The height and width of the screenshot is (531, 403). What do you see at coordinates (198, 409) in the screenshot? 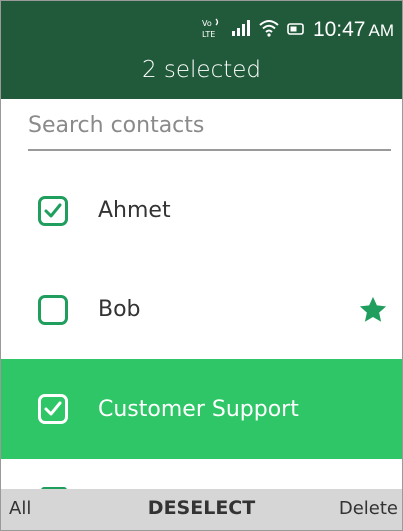
I see `contact-name: Customer Support` at bounding box center [198, 409].